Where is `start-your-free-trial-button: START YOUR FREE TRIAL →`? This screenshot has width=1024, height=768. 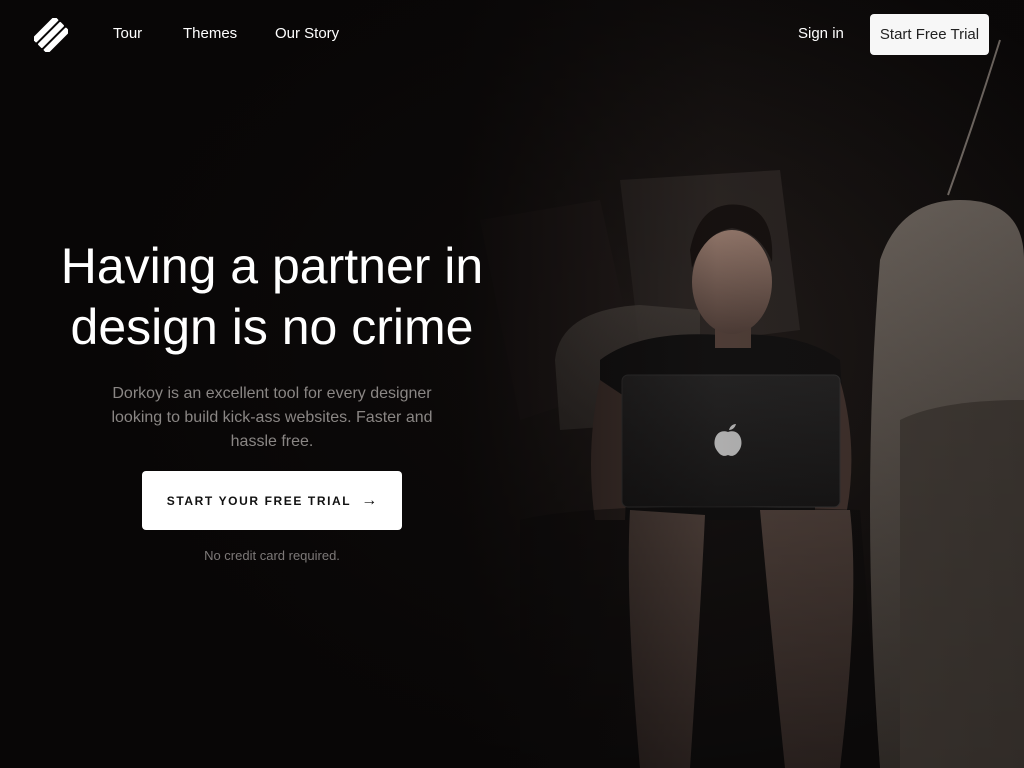
start-your-free-trial-button: START YOUR FREE TRIAL → is located at coordinates (272, 500).